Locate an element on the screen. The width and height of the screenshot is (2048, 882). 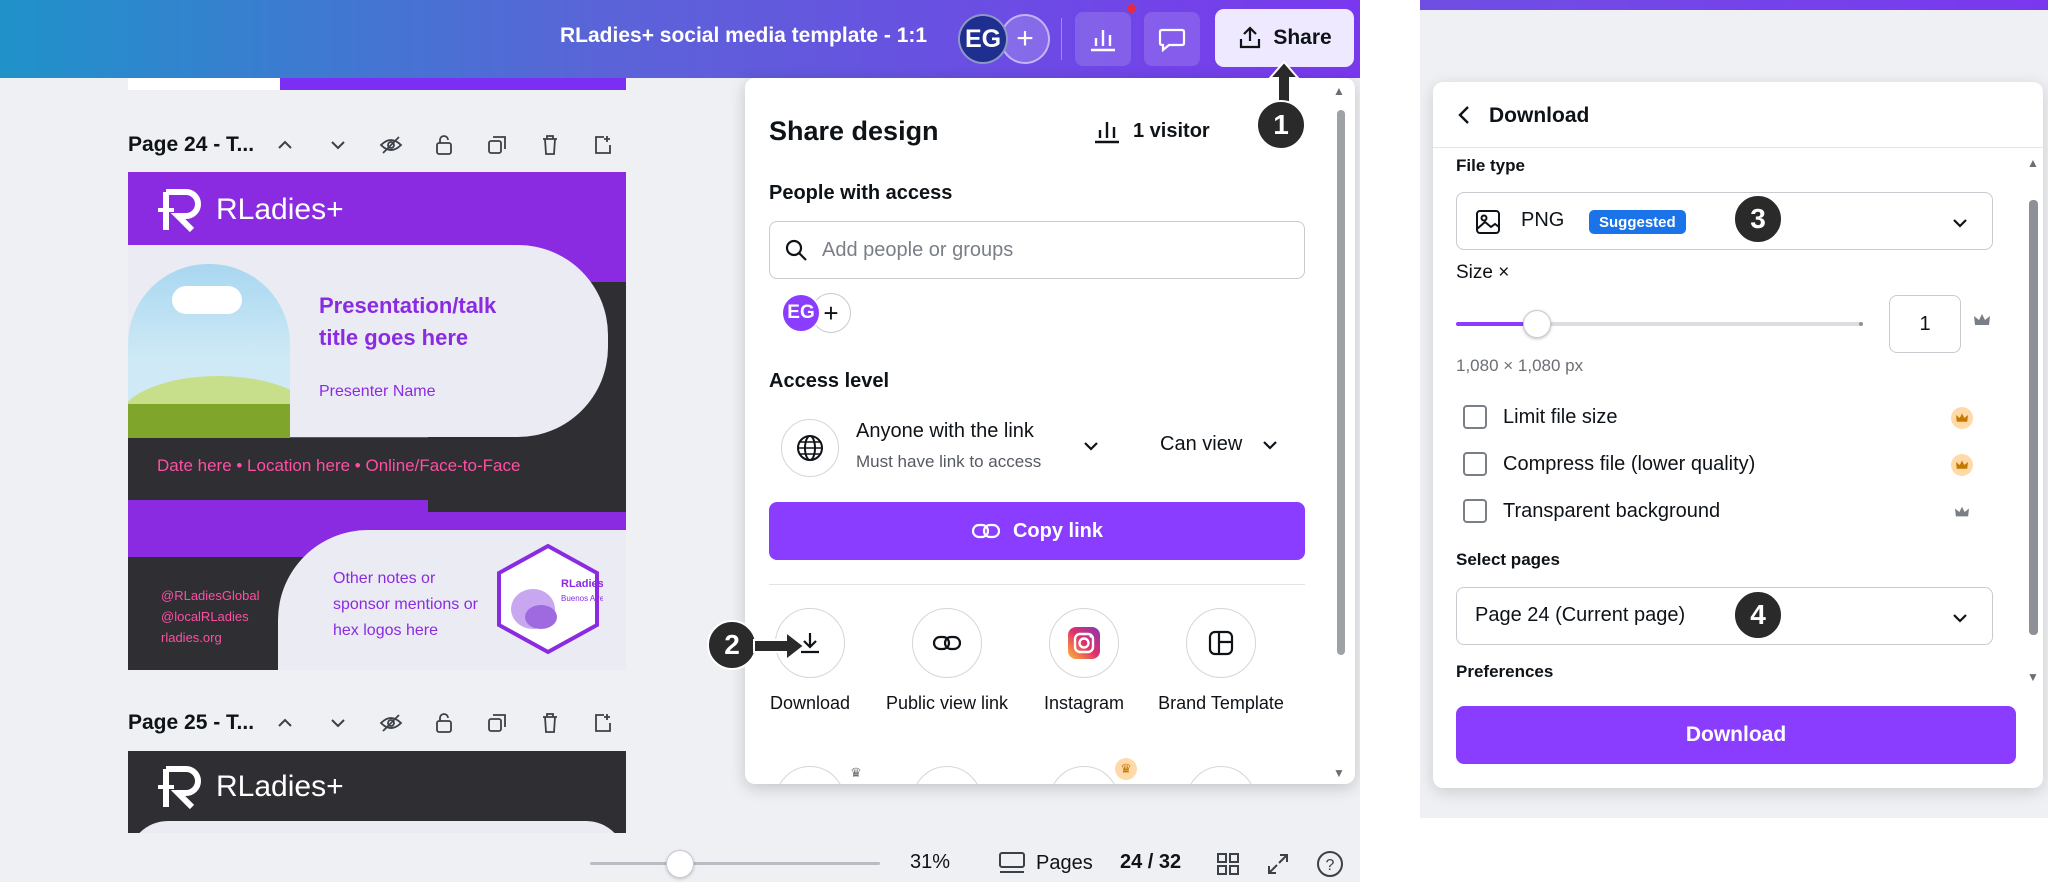
zoom-level: 31% is located at coordinates (930, 862).